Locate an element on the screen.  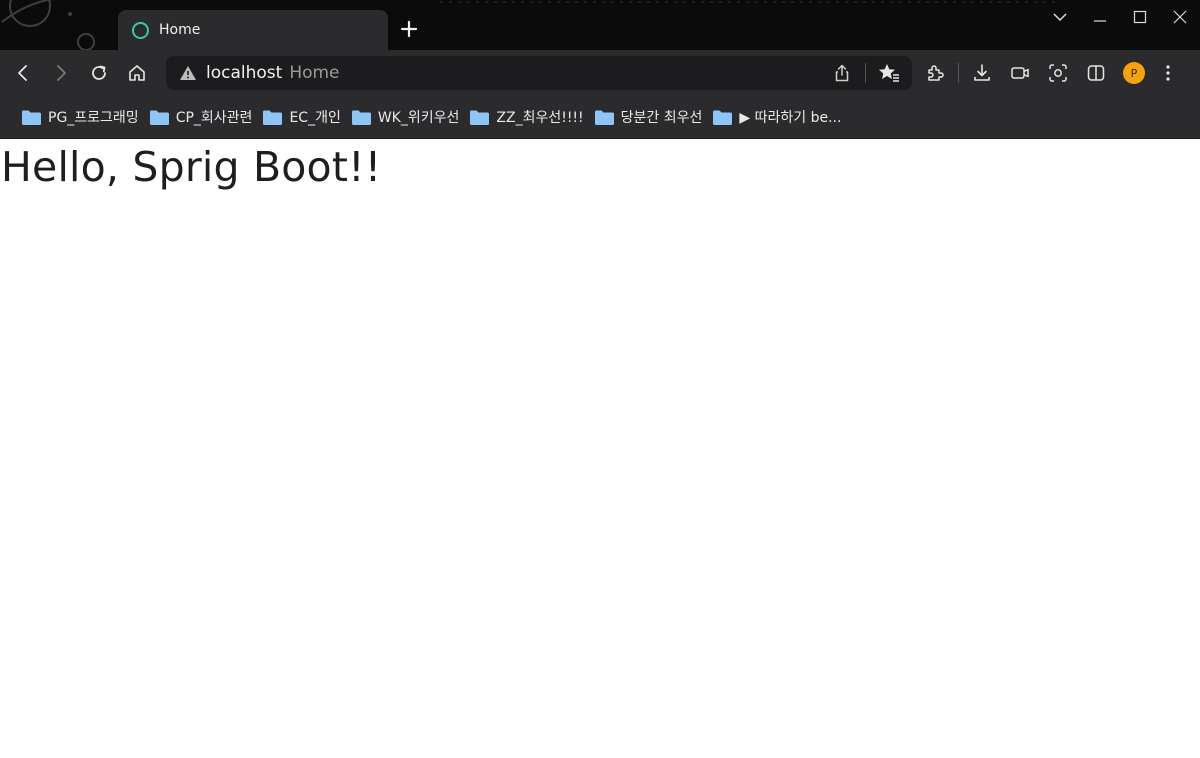
bookmark-label: WK_위키우선 is located at coordinates (418, 118).